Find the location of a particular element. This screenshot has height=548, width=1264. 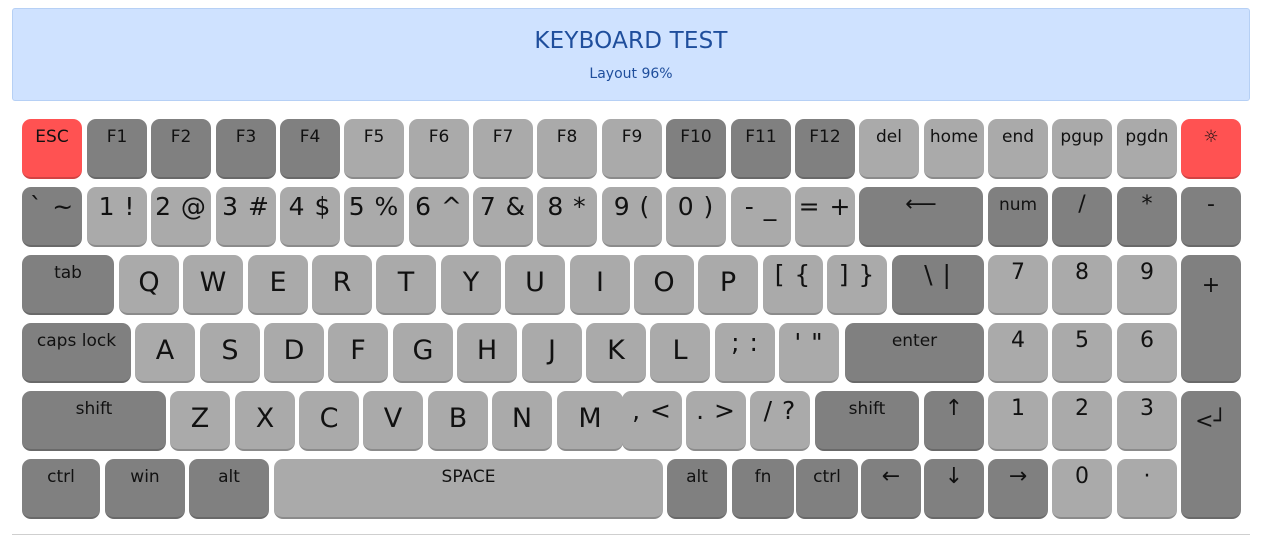

key-fn: fn is located at coordinates (763, 489).